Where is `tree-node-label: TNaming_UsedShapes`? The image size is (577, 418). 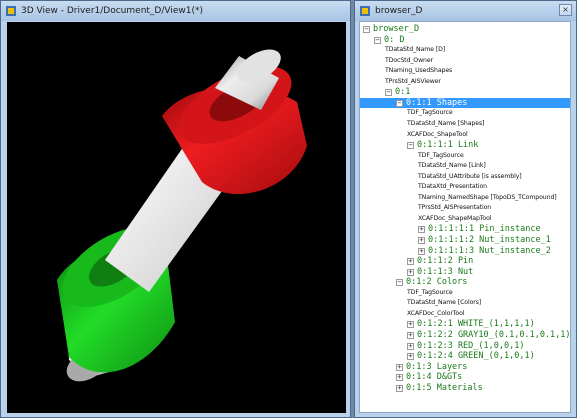 tree-node-label: TNaming_UsedShapes is located at coordinates (419, 71).